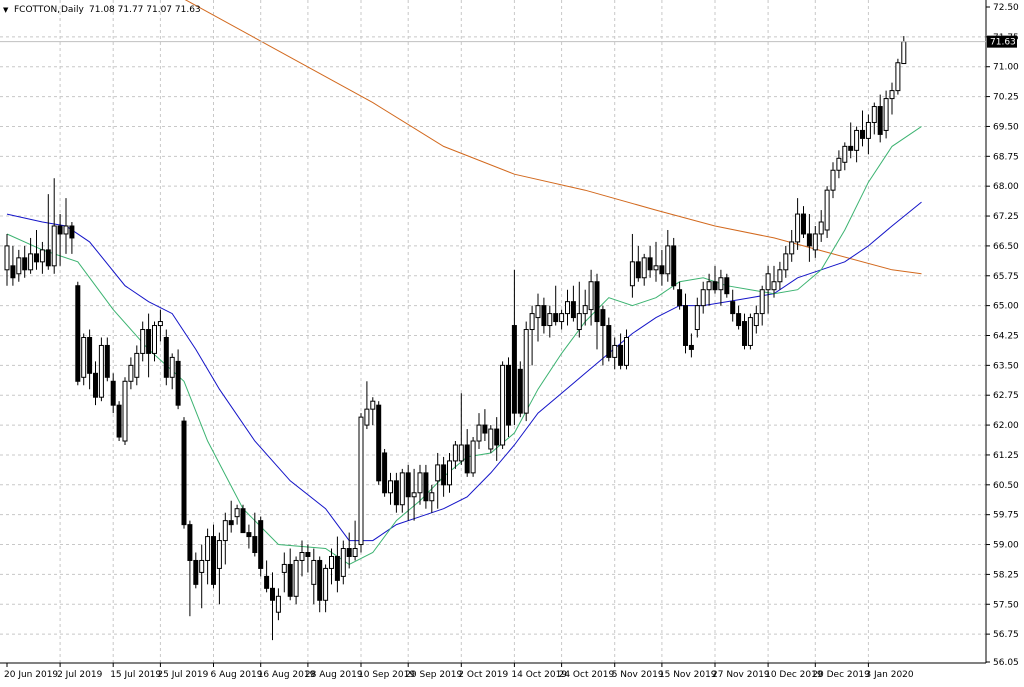 This screenshot has width=1024, height=687. Describe the element at coordinates (1006, 426) in the screenshot. I see `y-tick-label: 62.00` at that location.